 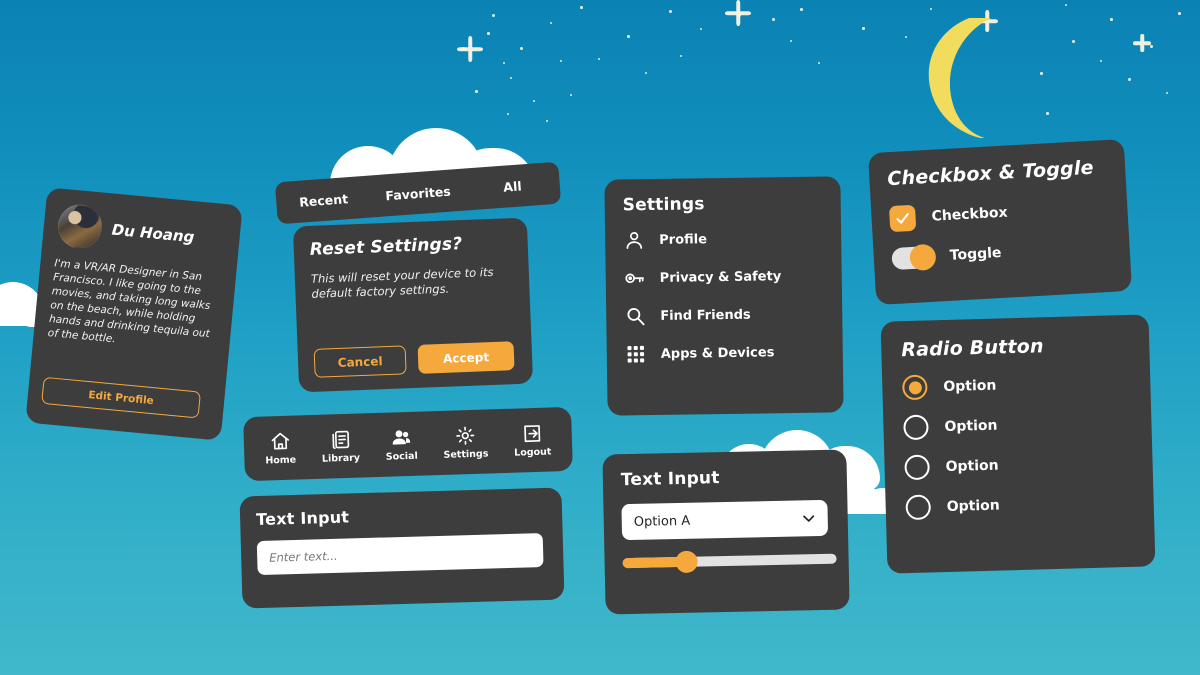 I want to click on nav-item-home: Home, so click(x=280, y=448).